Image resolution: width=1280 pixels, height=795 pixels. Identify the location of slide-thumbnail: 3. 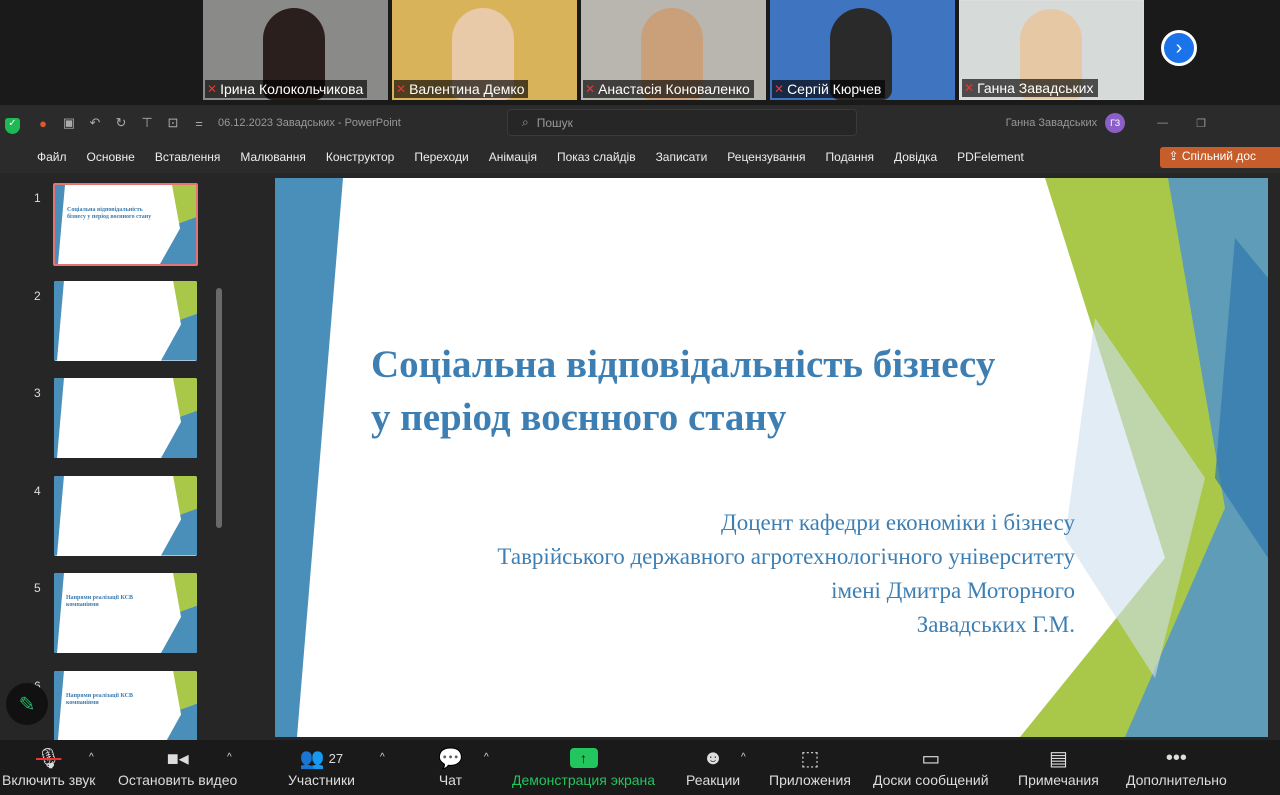
(105, 419).